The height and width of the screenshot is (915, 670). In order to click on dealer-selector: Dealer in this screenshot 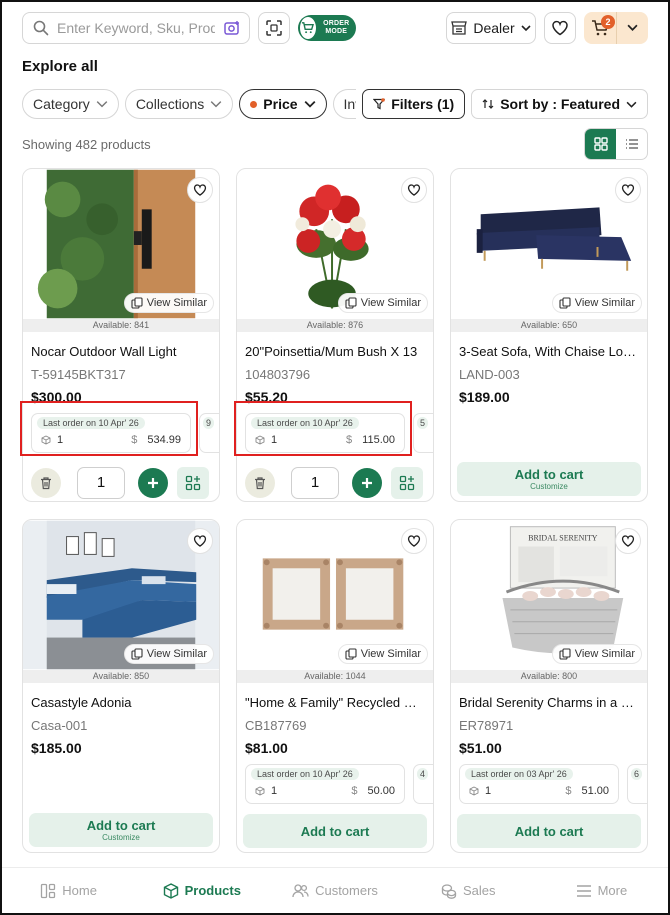, I will do `click(491, 27)`.